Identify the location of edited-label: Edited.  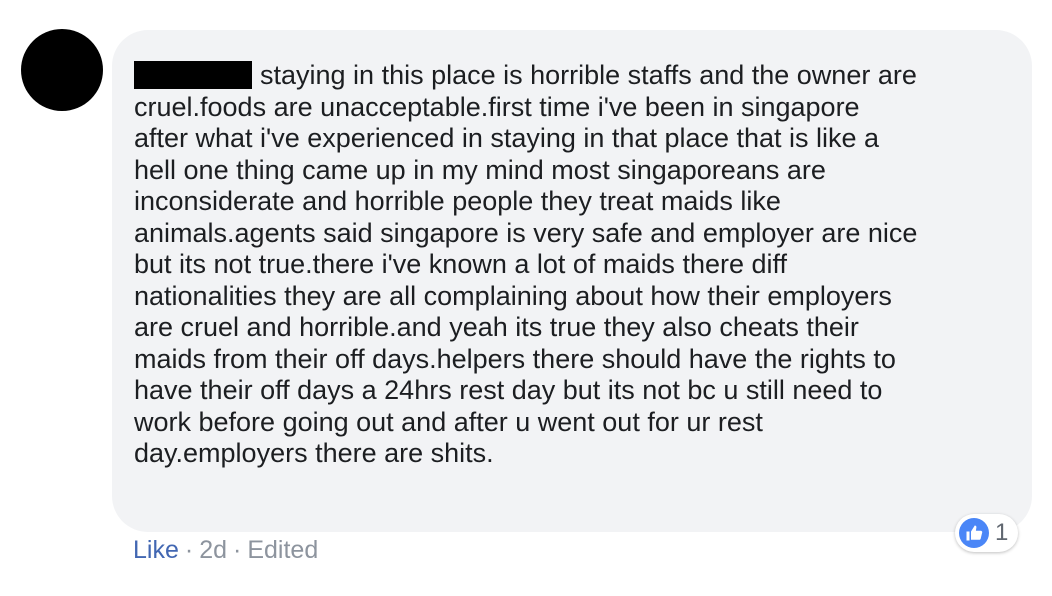
(282, 550).